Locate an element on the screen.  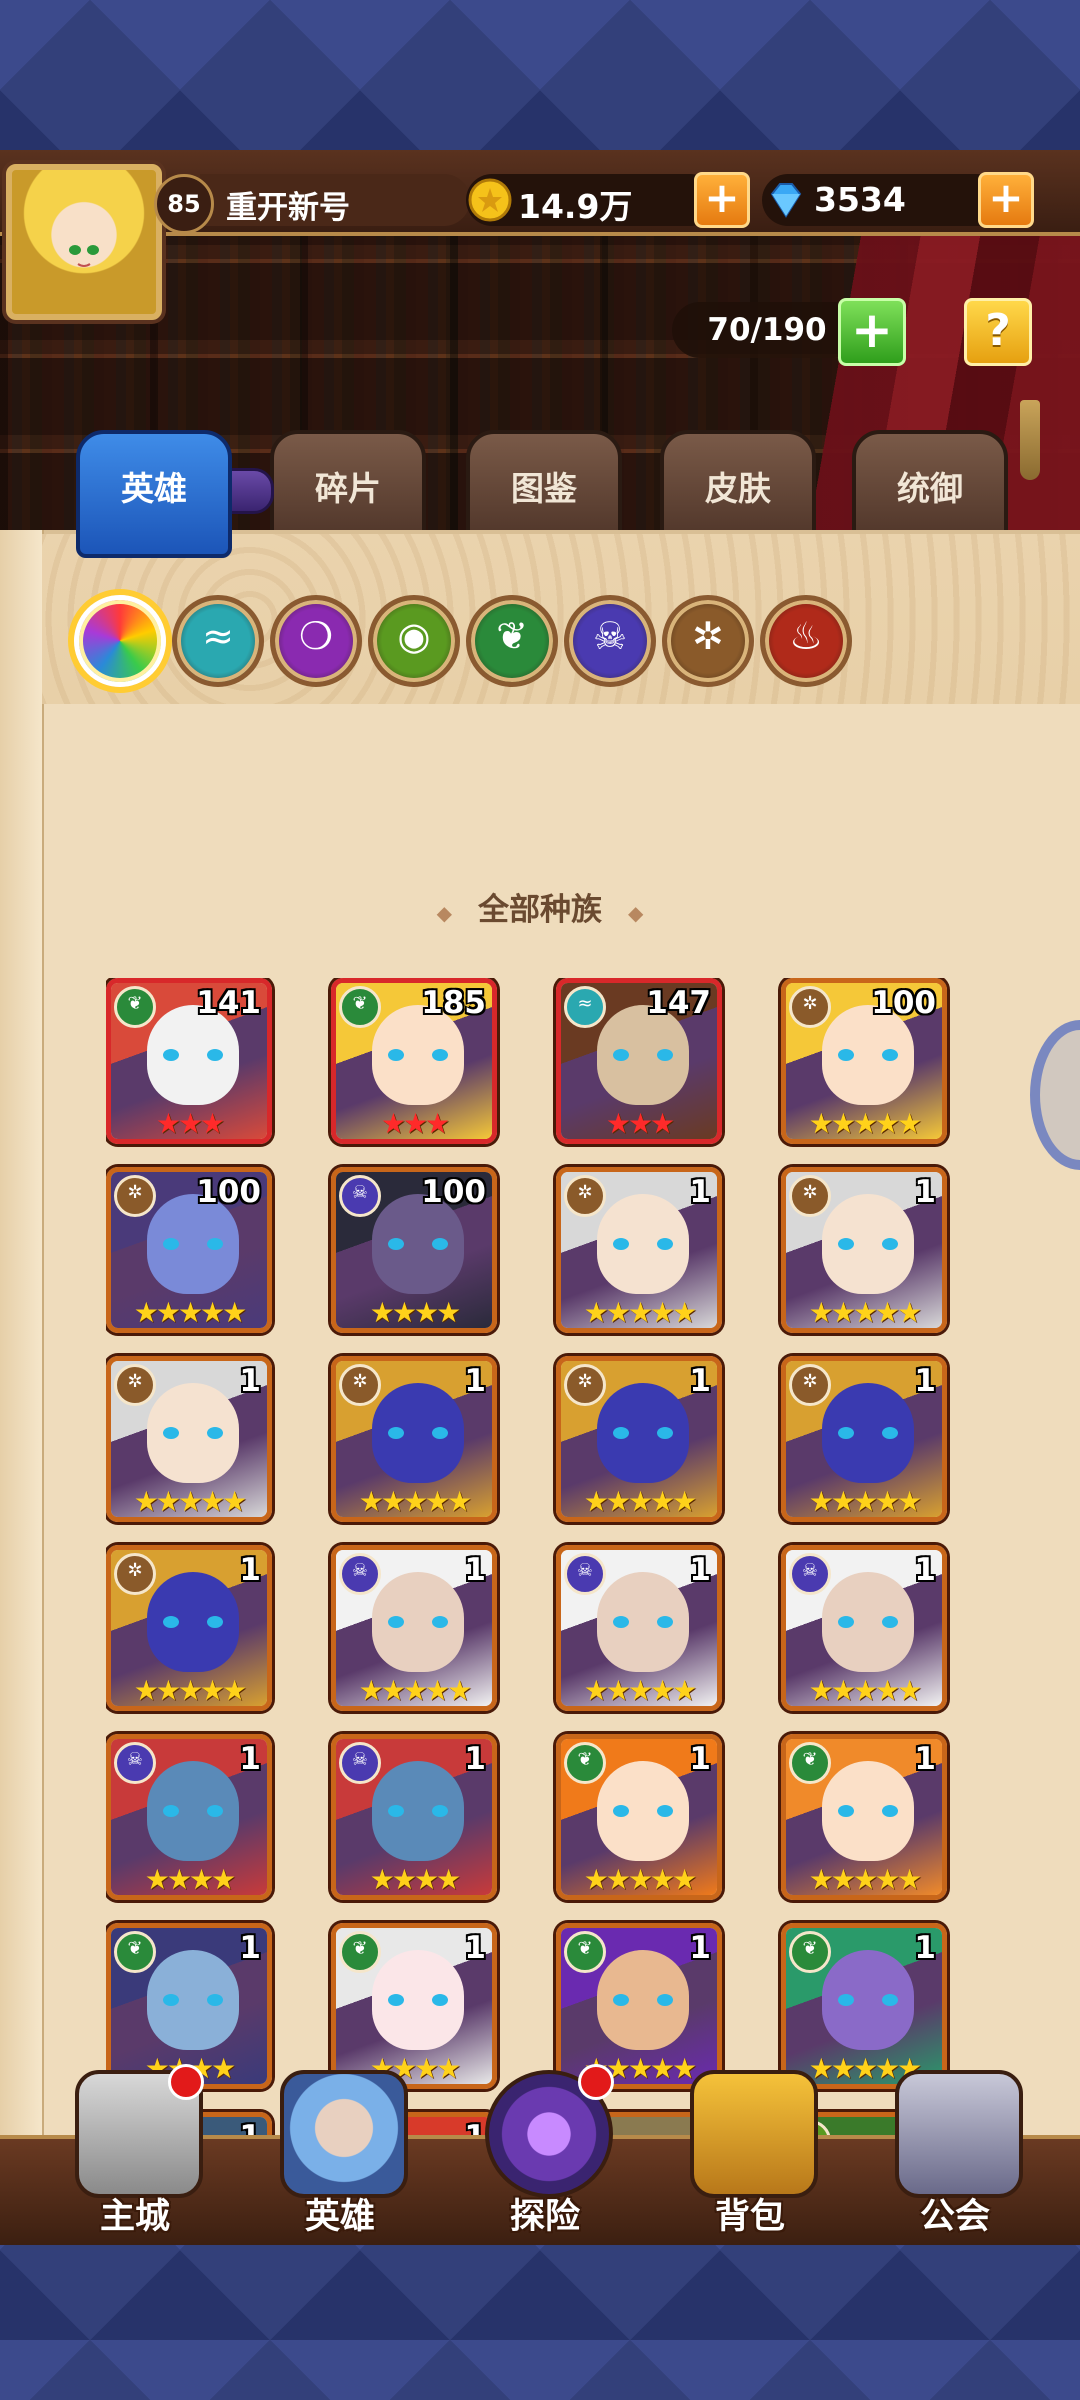
expand-capacity-button: + is located at coordinates (872, 332).